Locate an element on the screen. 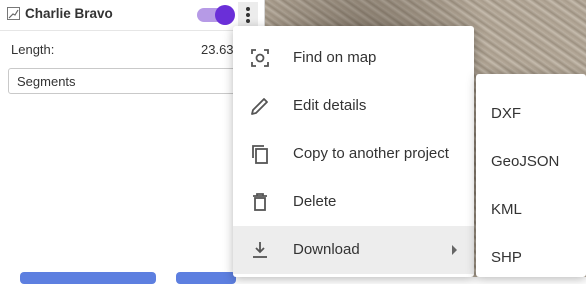  pencil-icon is located at coordinates (259, 106).